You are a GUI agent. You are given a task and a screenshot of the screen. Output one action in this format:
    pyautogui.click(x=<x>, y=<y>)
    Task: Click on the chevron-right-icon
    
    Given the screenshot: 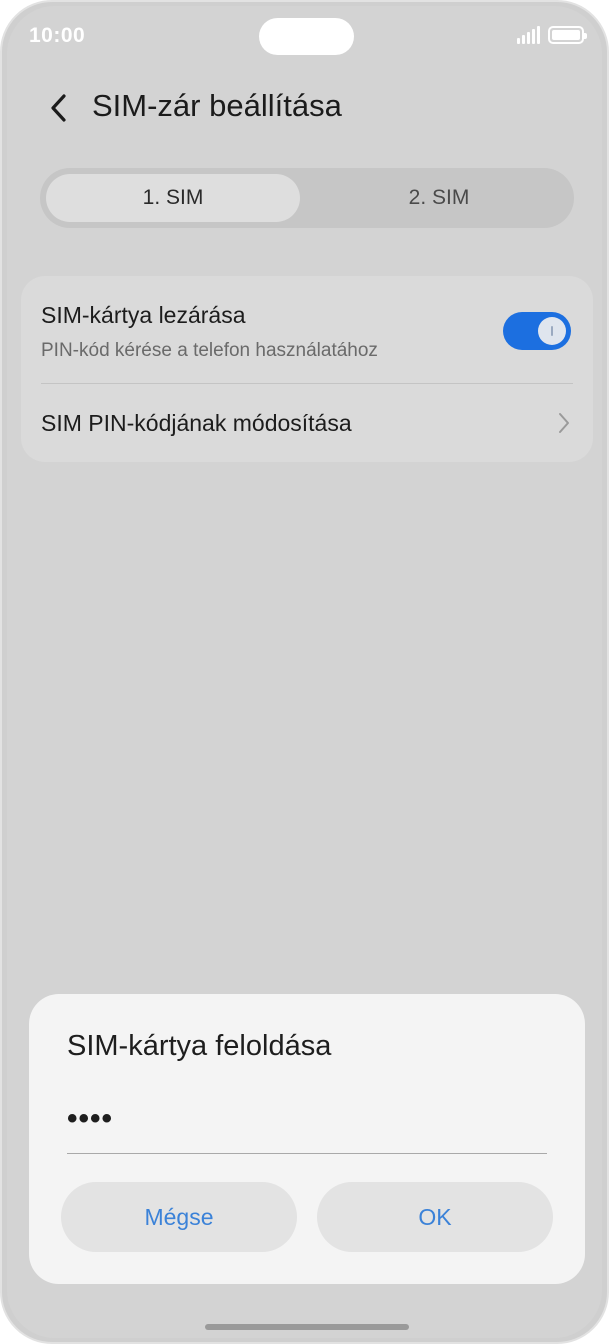 What is the action you would take?
    pyautogui.click(x=564, y=423)
    